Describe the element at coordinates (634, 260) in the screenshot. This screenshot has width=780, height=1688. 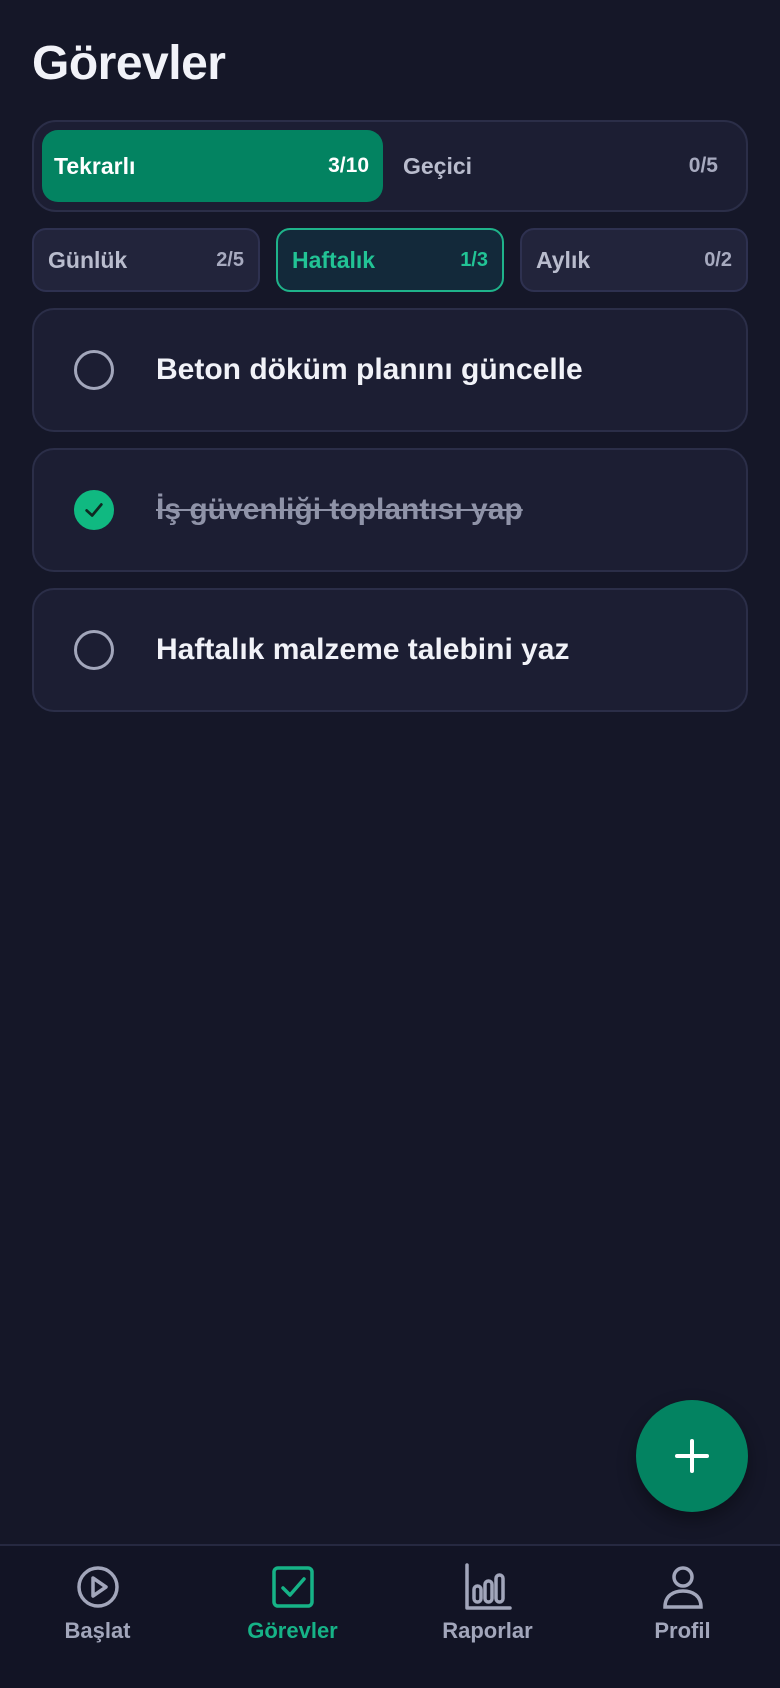
I see `period-chip-monthly: Aylık 0/2` at that location.